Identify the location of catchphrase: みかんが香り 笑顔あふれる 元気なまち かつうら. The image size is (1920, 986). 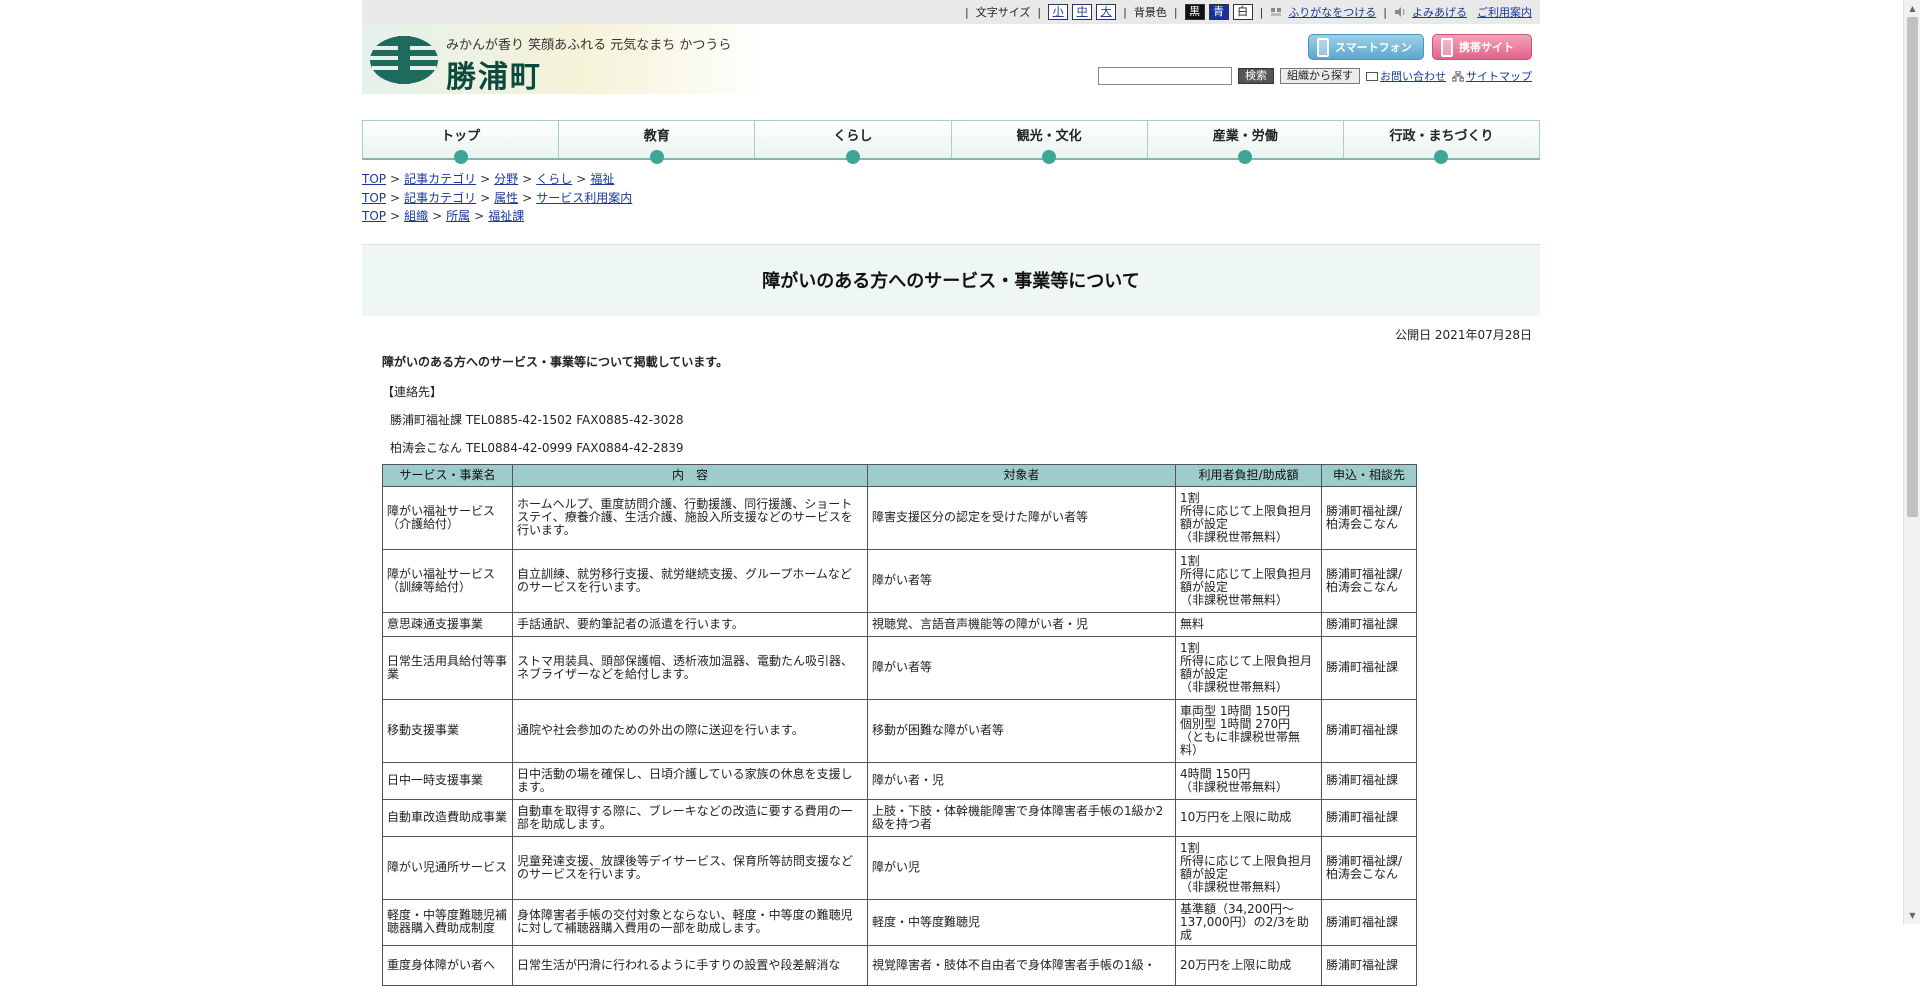
(589, 45).